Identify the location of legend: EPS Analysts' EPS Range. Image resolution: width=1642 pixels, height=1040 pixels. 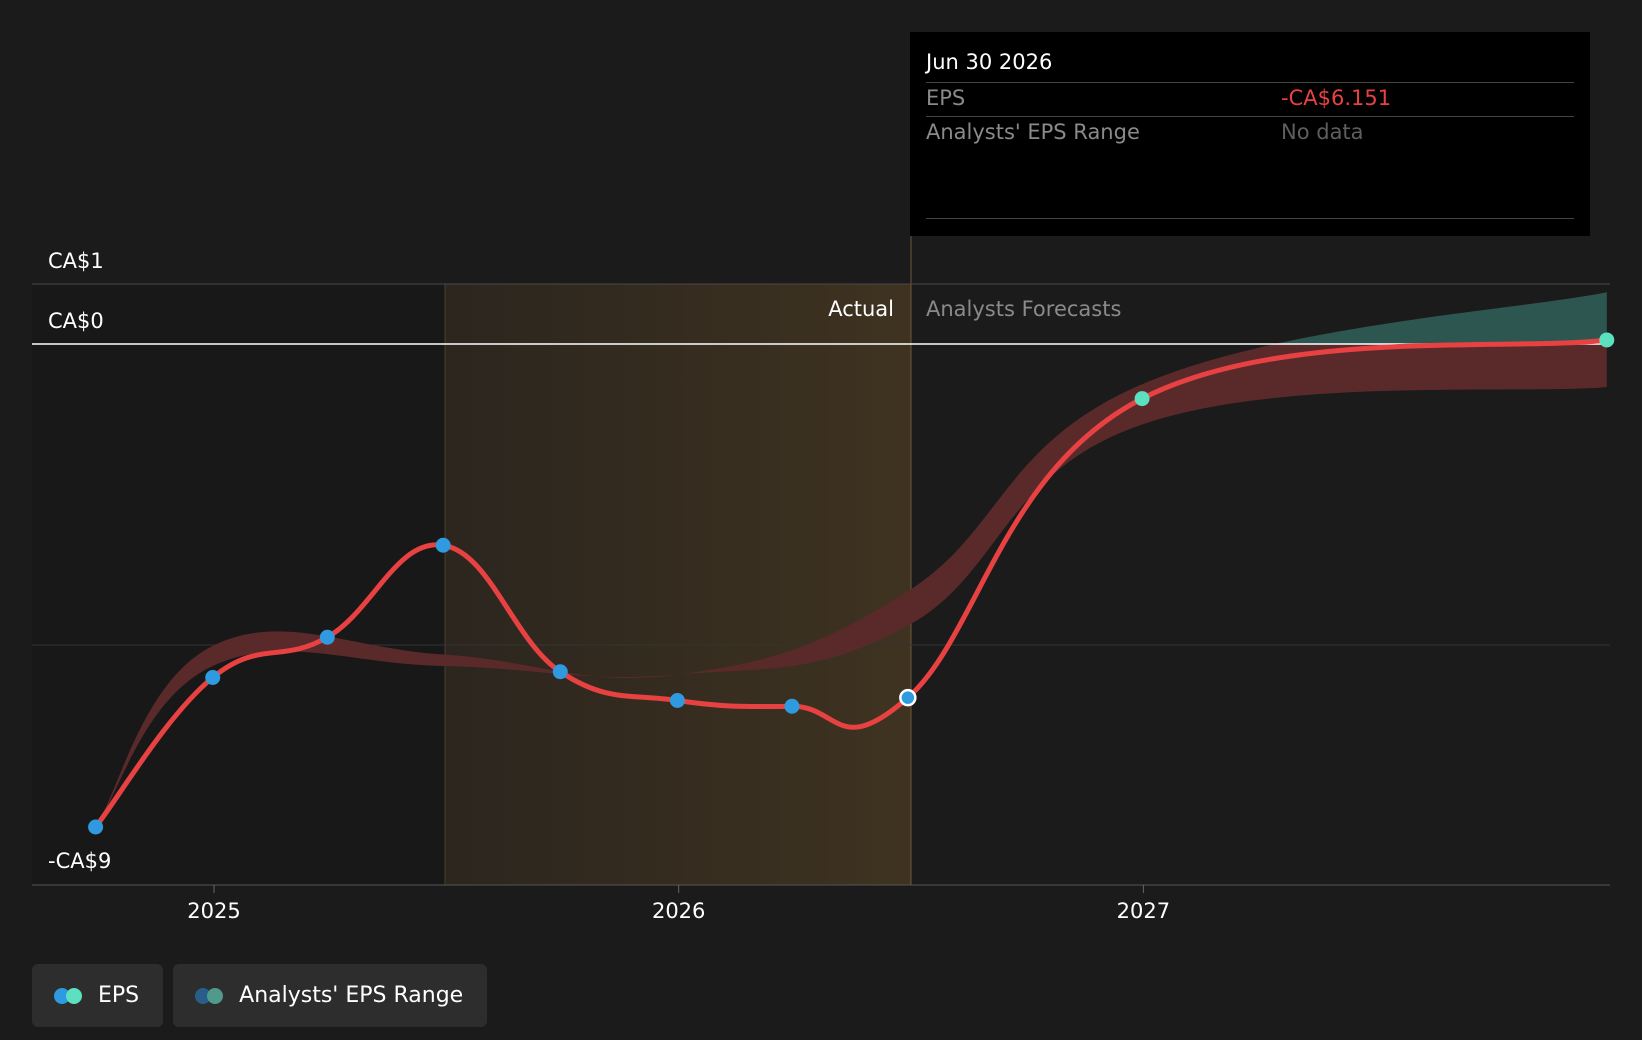
(260, 995).